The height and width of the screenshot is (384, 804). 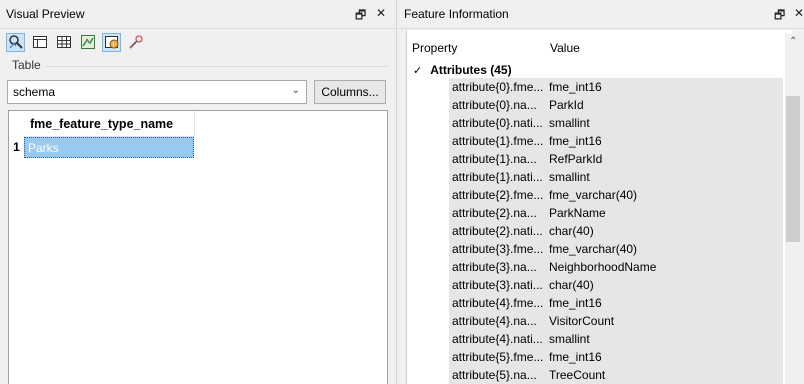 What do you see at coordinates (417, 70) in the screenshot?
I see `chevron-down-icon: ✓` at bounding box center [417, 70].